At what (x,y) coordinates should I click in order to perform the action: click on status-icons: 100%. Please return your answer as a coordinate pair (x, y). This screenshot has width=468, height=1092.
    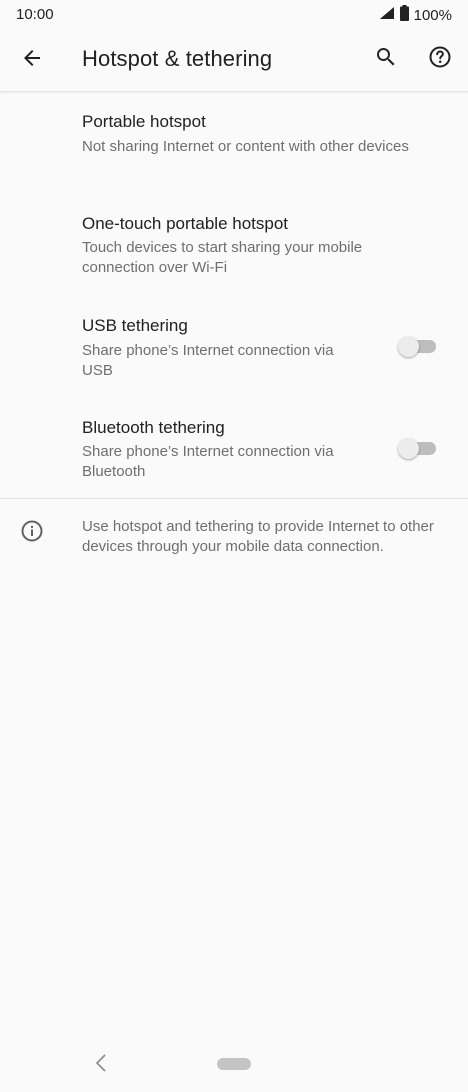
    Looking at the image, I should click on (415, 15).